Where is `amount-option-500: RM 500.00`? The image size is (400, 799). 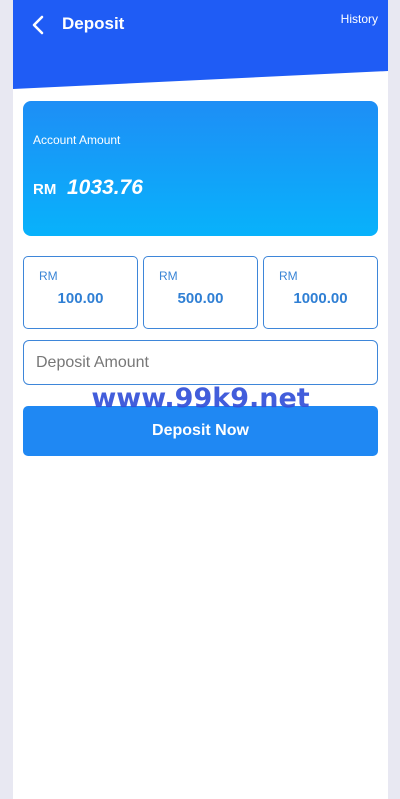 amount-option-500: RM 500.00 is located at coordinates (200, 292).